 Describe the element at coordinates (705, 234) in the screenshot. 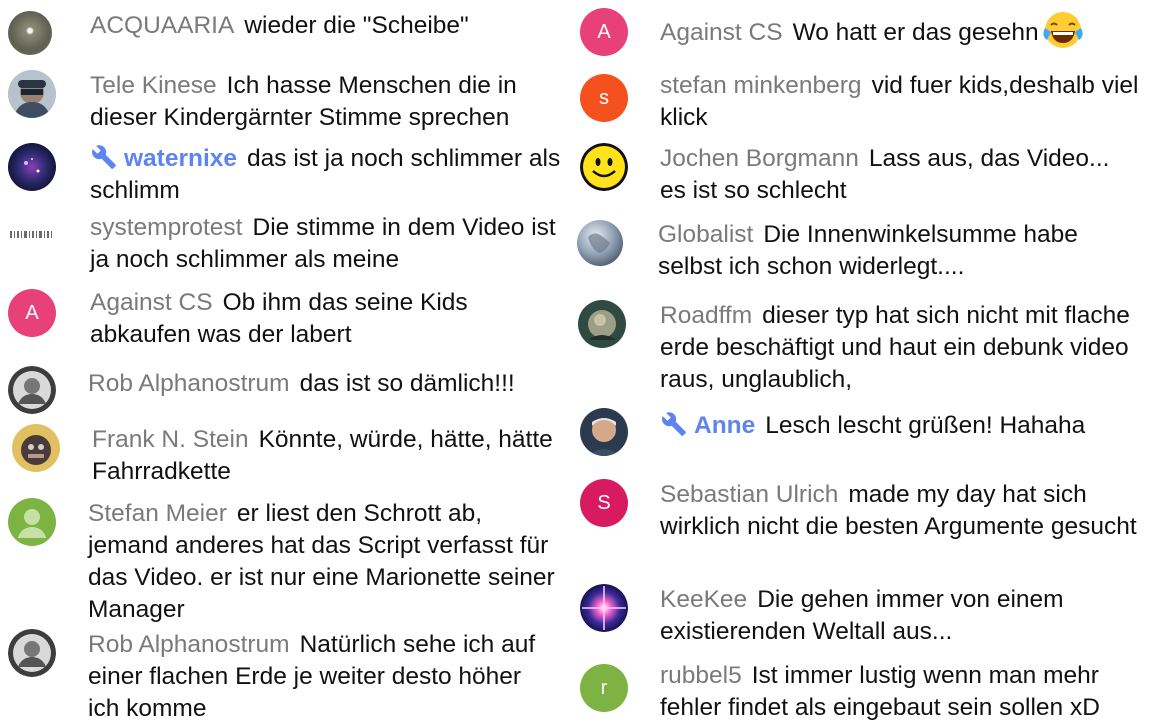

I see `message-author: Globalist` at that location.